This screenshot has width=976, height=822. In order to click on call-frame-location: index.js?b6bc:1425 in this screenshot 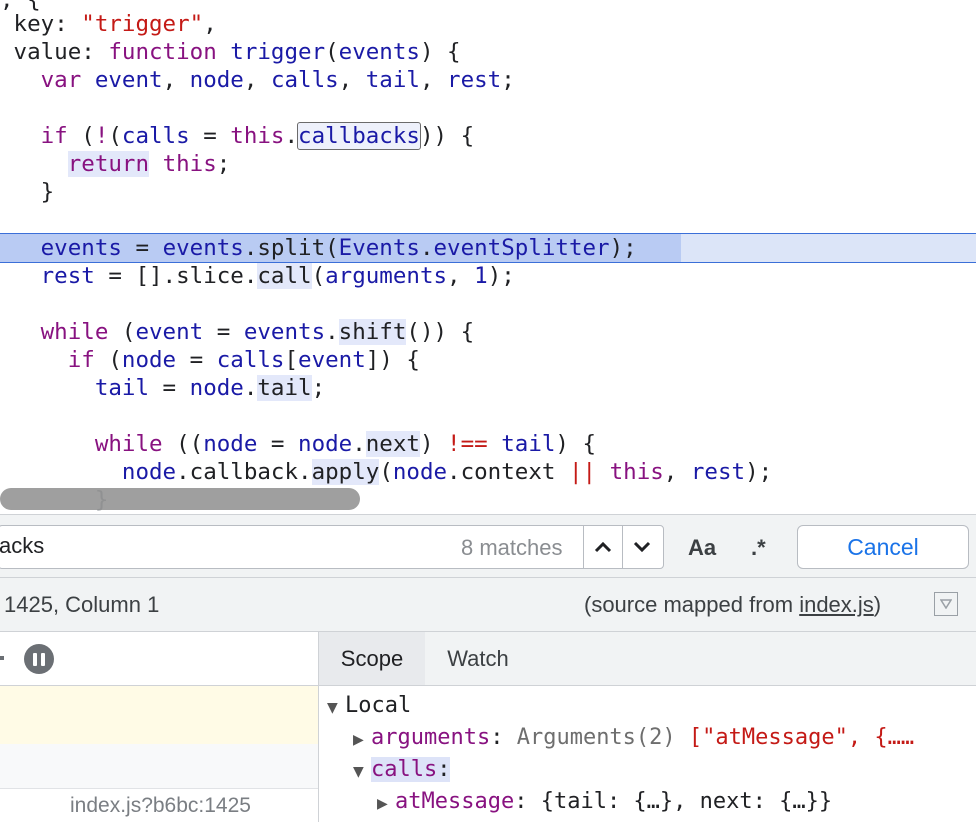, I will do `click(160, 806)`.